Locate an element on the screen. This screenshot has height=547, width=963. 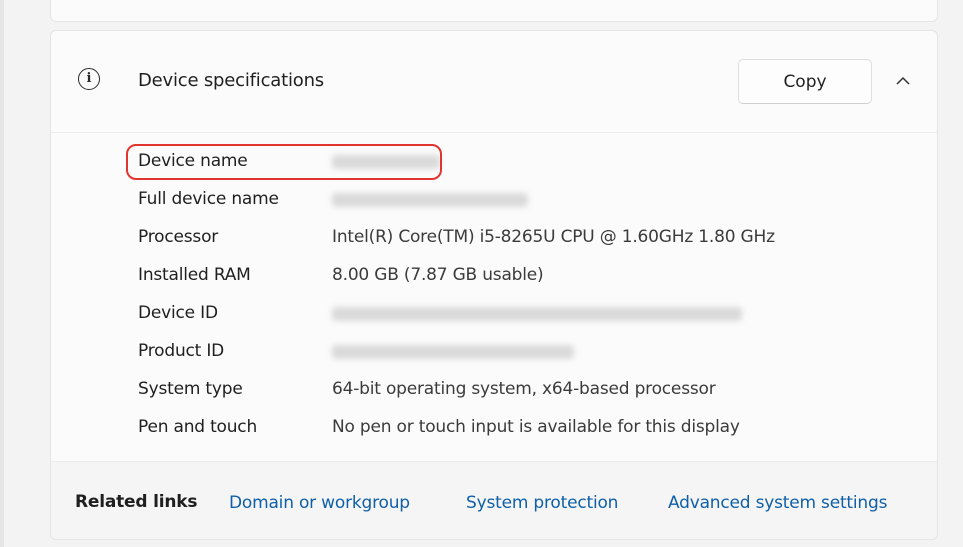
spec-label: Installed RAM is located at coordinates (194, 275).